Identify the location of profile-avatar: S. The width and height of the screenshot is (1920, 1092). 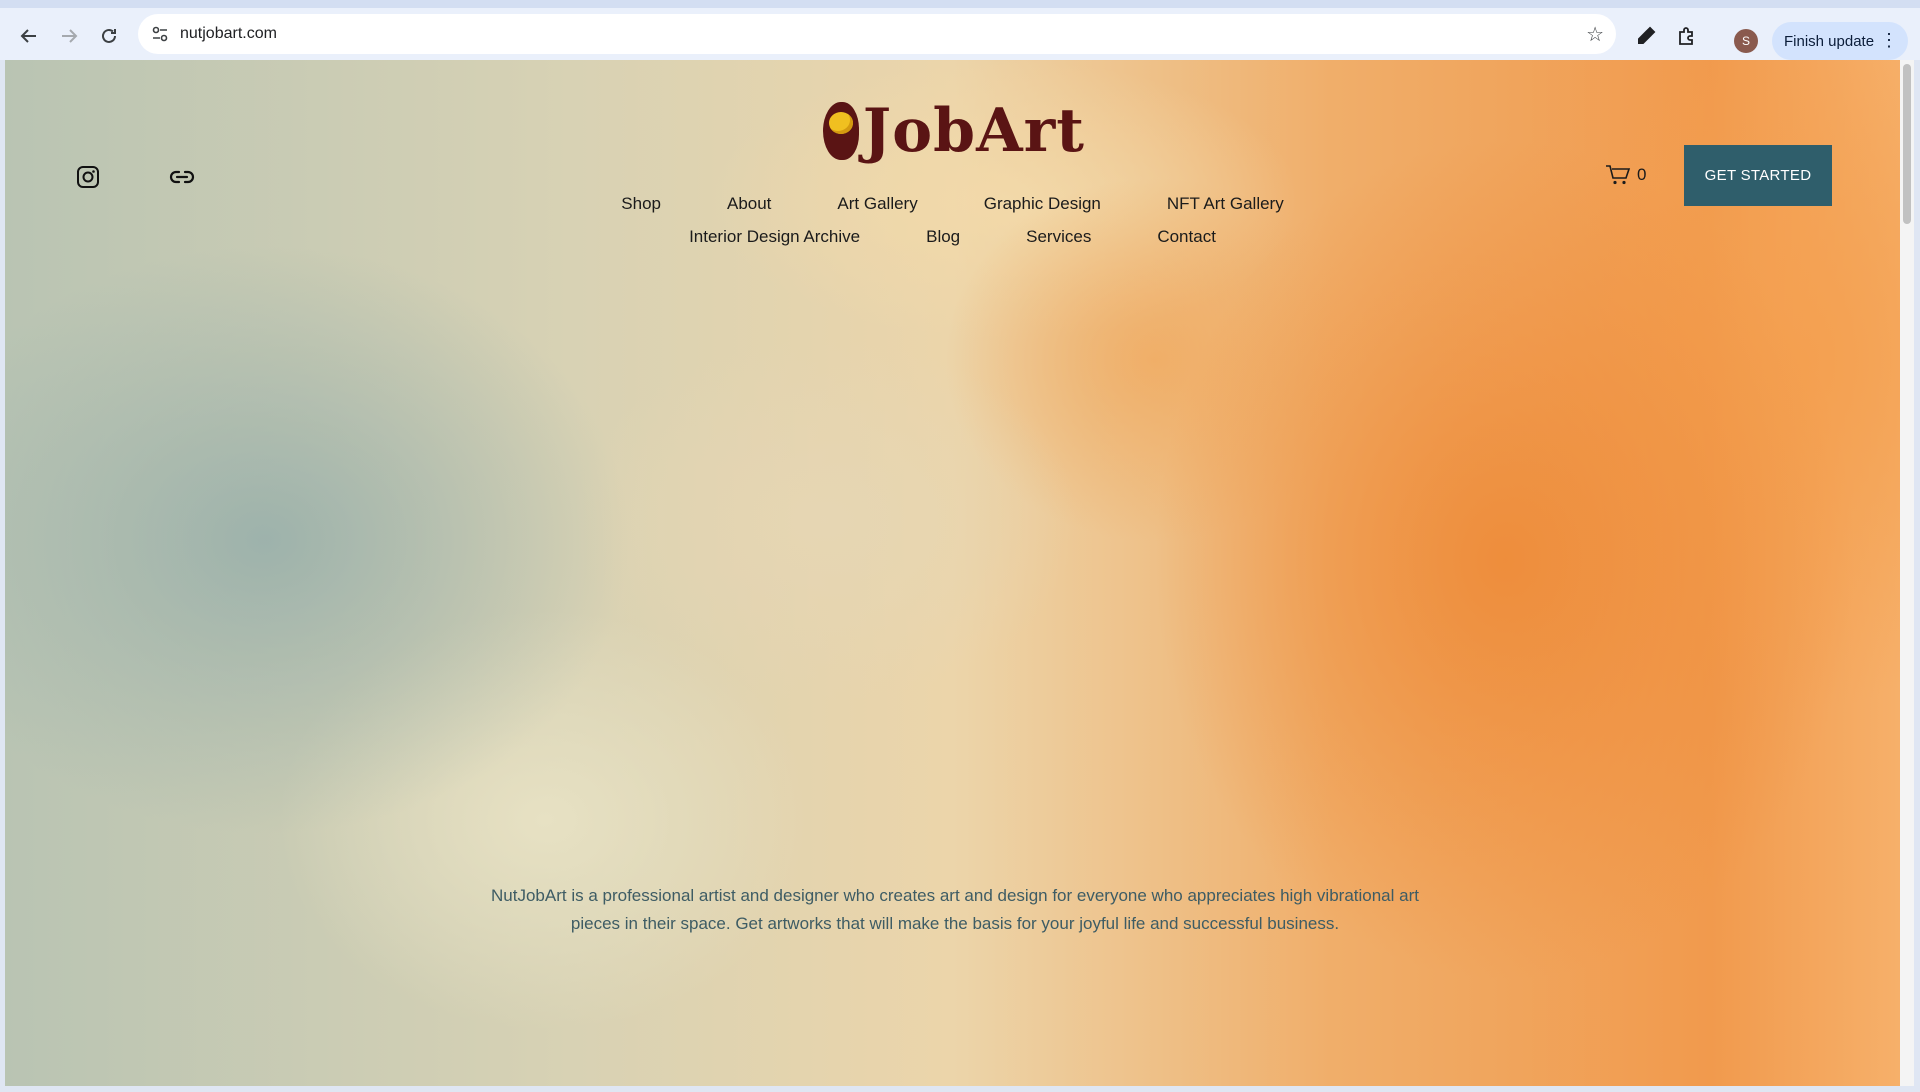
(1746, 41).